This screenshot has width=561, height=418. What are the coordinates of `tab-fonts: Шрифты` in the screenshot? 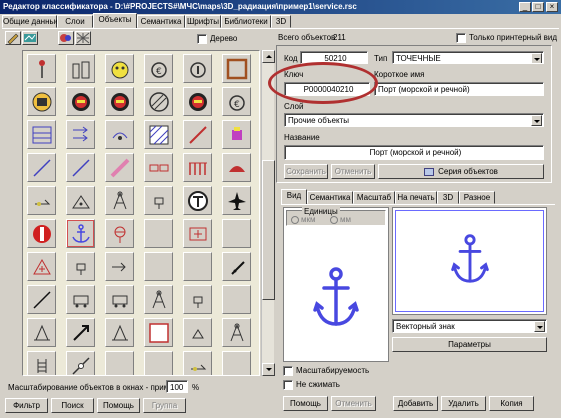 It's located at (203, 21).